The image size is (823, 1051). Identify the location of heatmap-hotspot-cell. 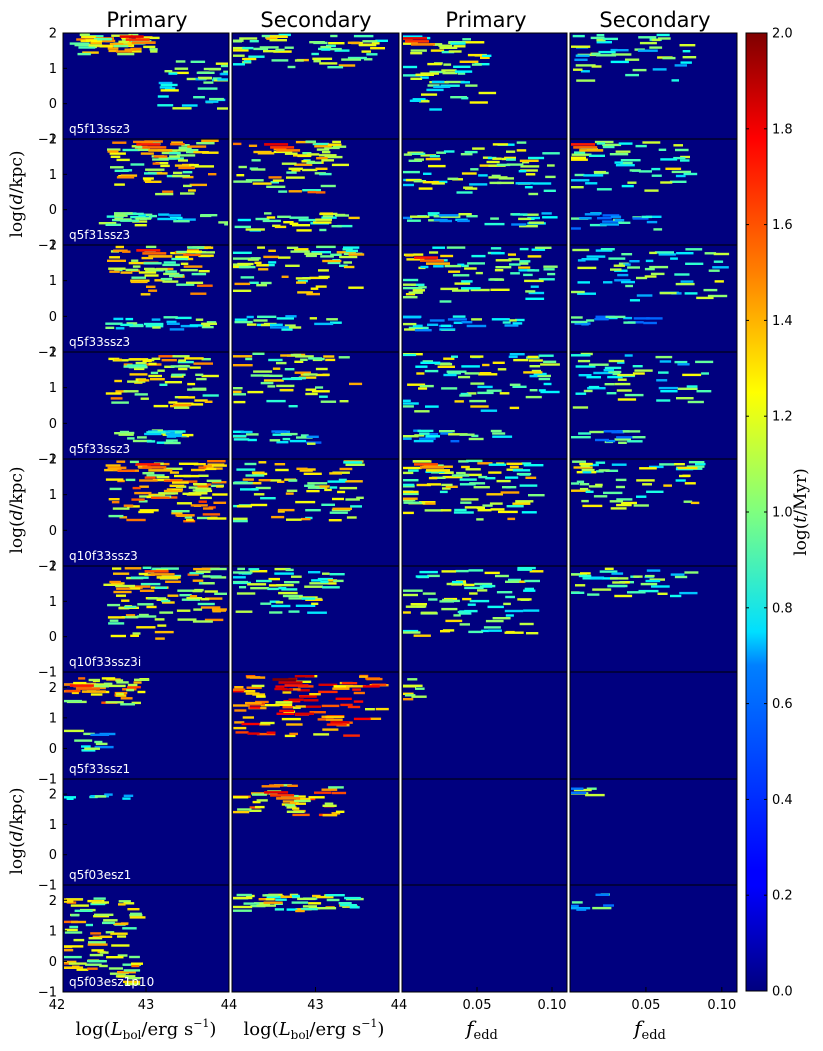
(87, 688).